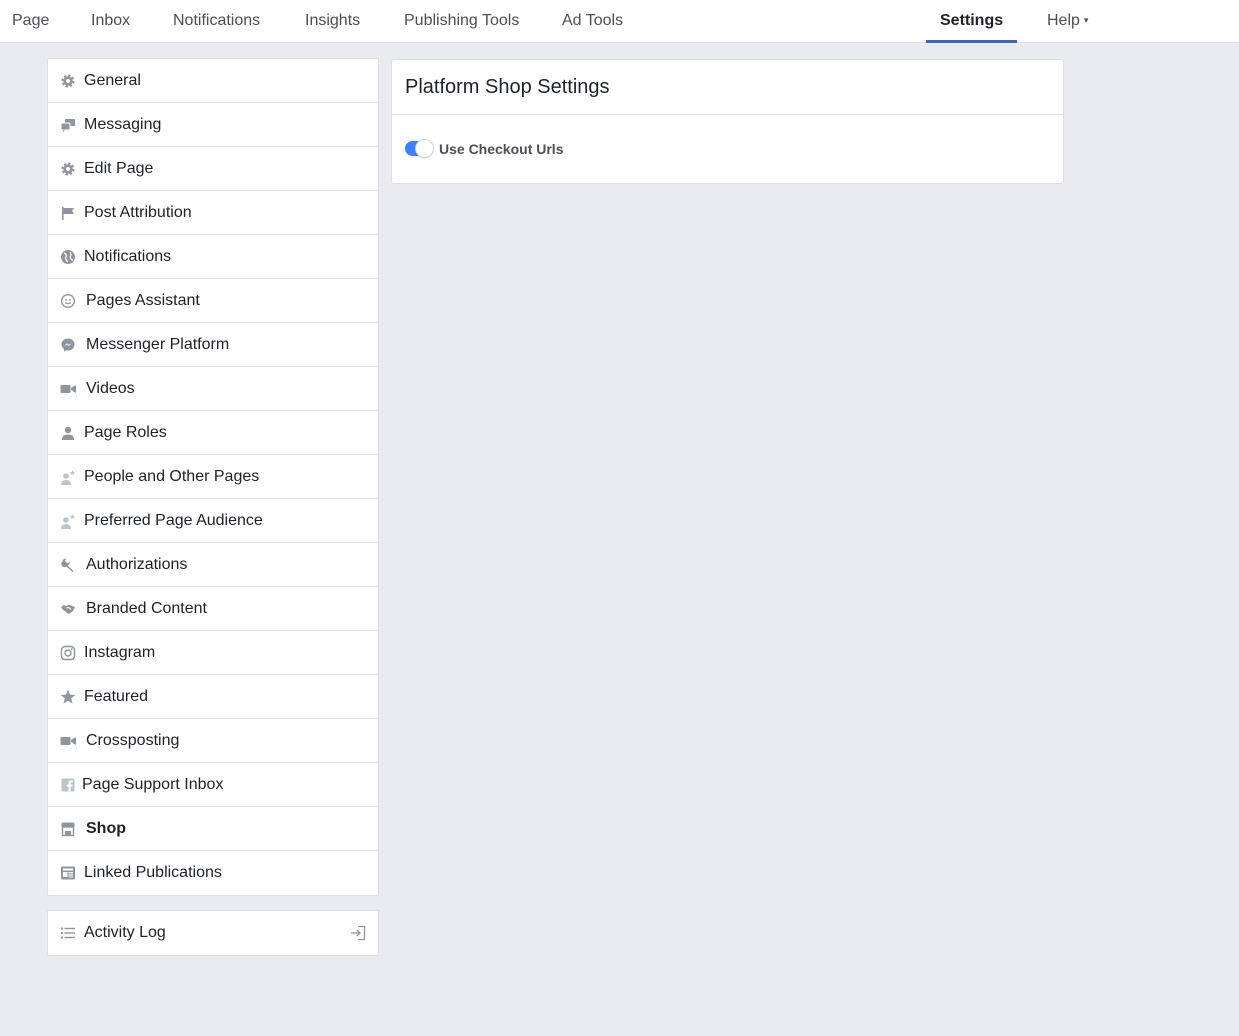 Image resolution: width=1239 pixels, height=1036 pixels. Describe the element at coordinates (68, 565) in the screenshot. I see `wrench-icon` at that location.